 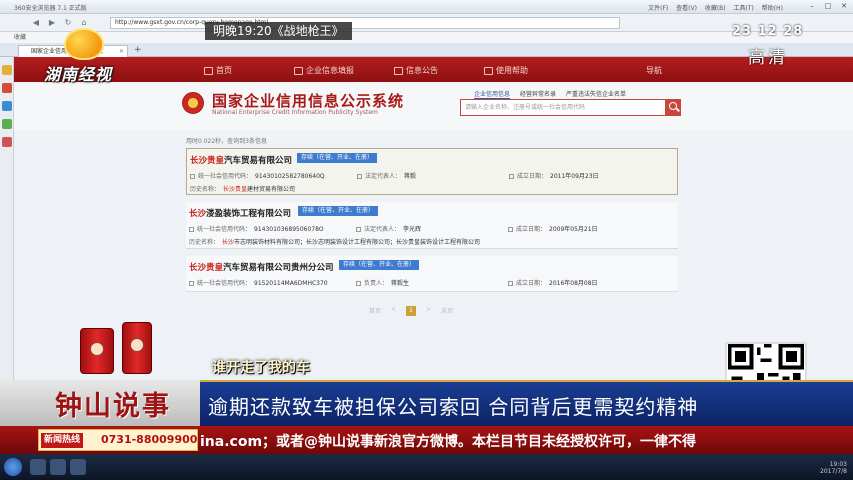 What do you see at coordinates (289, 229) in the screenshot?
I see `field-value: 91430103689506078O` at bounding box center [289, 229].